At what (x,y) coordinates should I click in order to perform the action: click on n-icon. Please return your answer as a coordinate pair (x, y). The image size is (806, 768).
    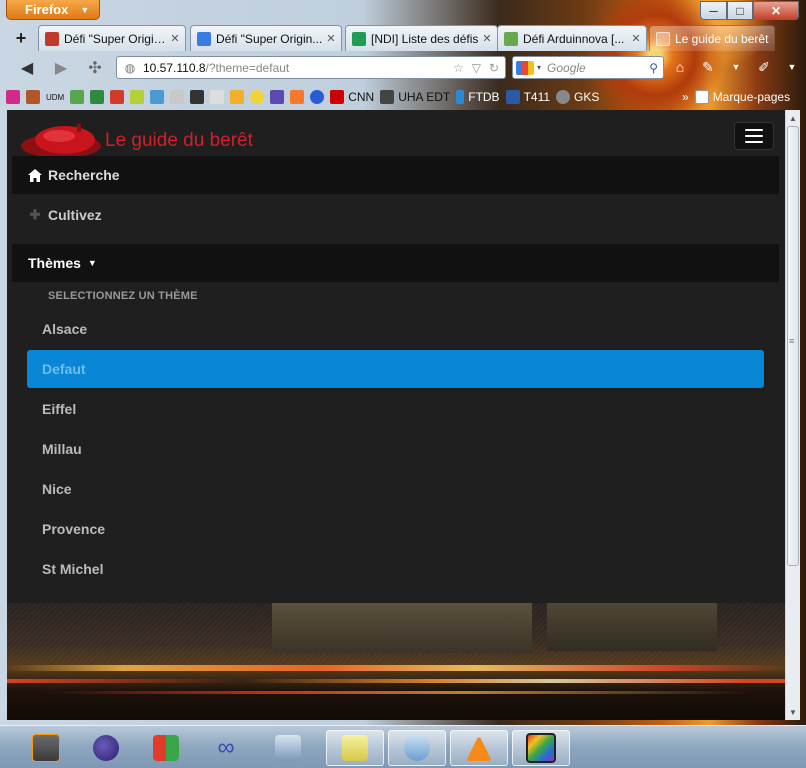
    Looking at the image, I should click on (137, 97).